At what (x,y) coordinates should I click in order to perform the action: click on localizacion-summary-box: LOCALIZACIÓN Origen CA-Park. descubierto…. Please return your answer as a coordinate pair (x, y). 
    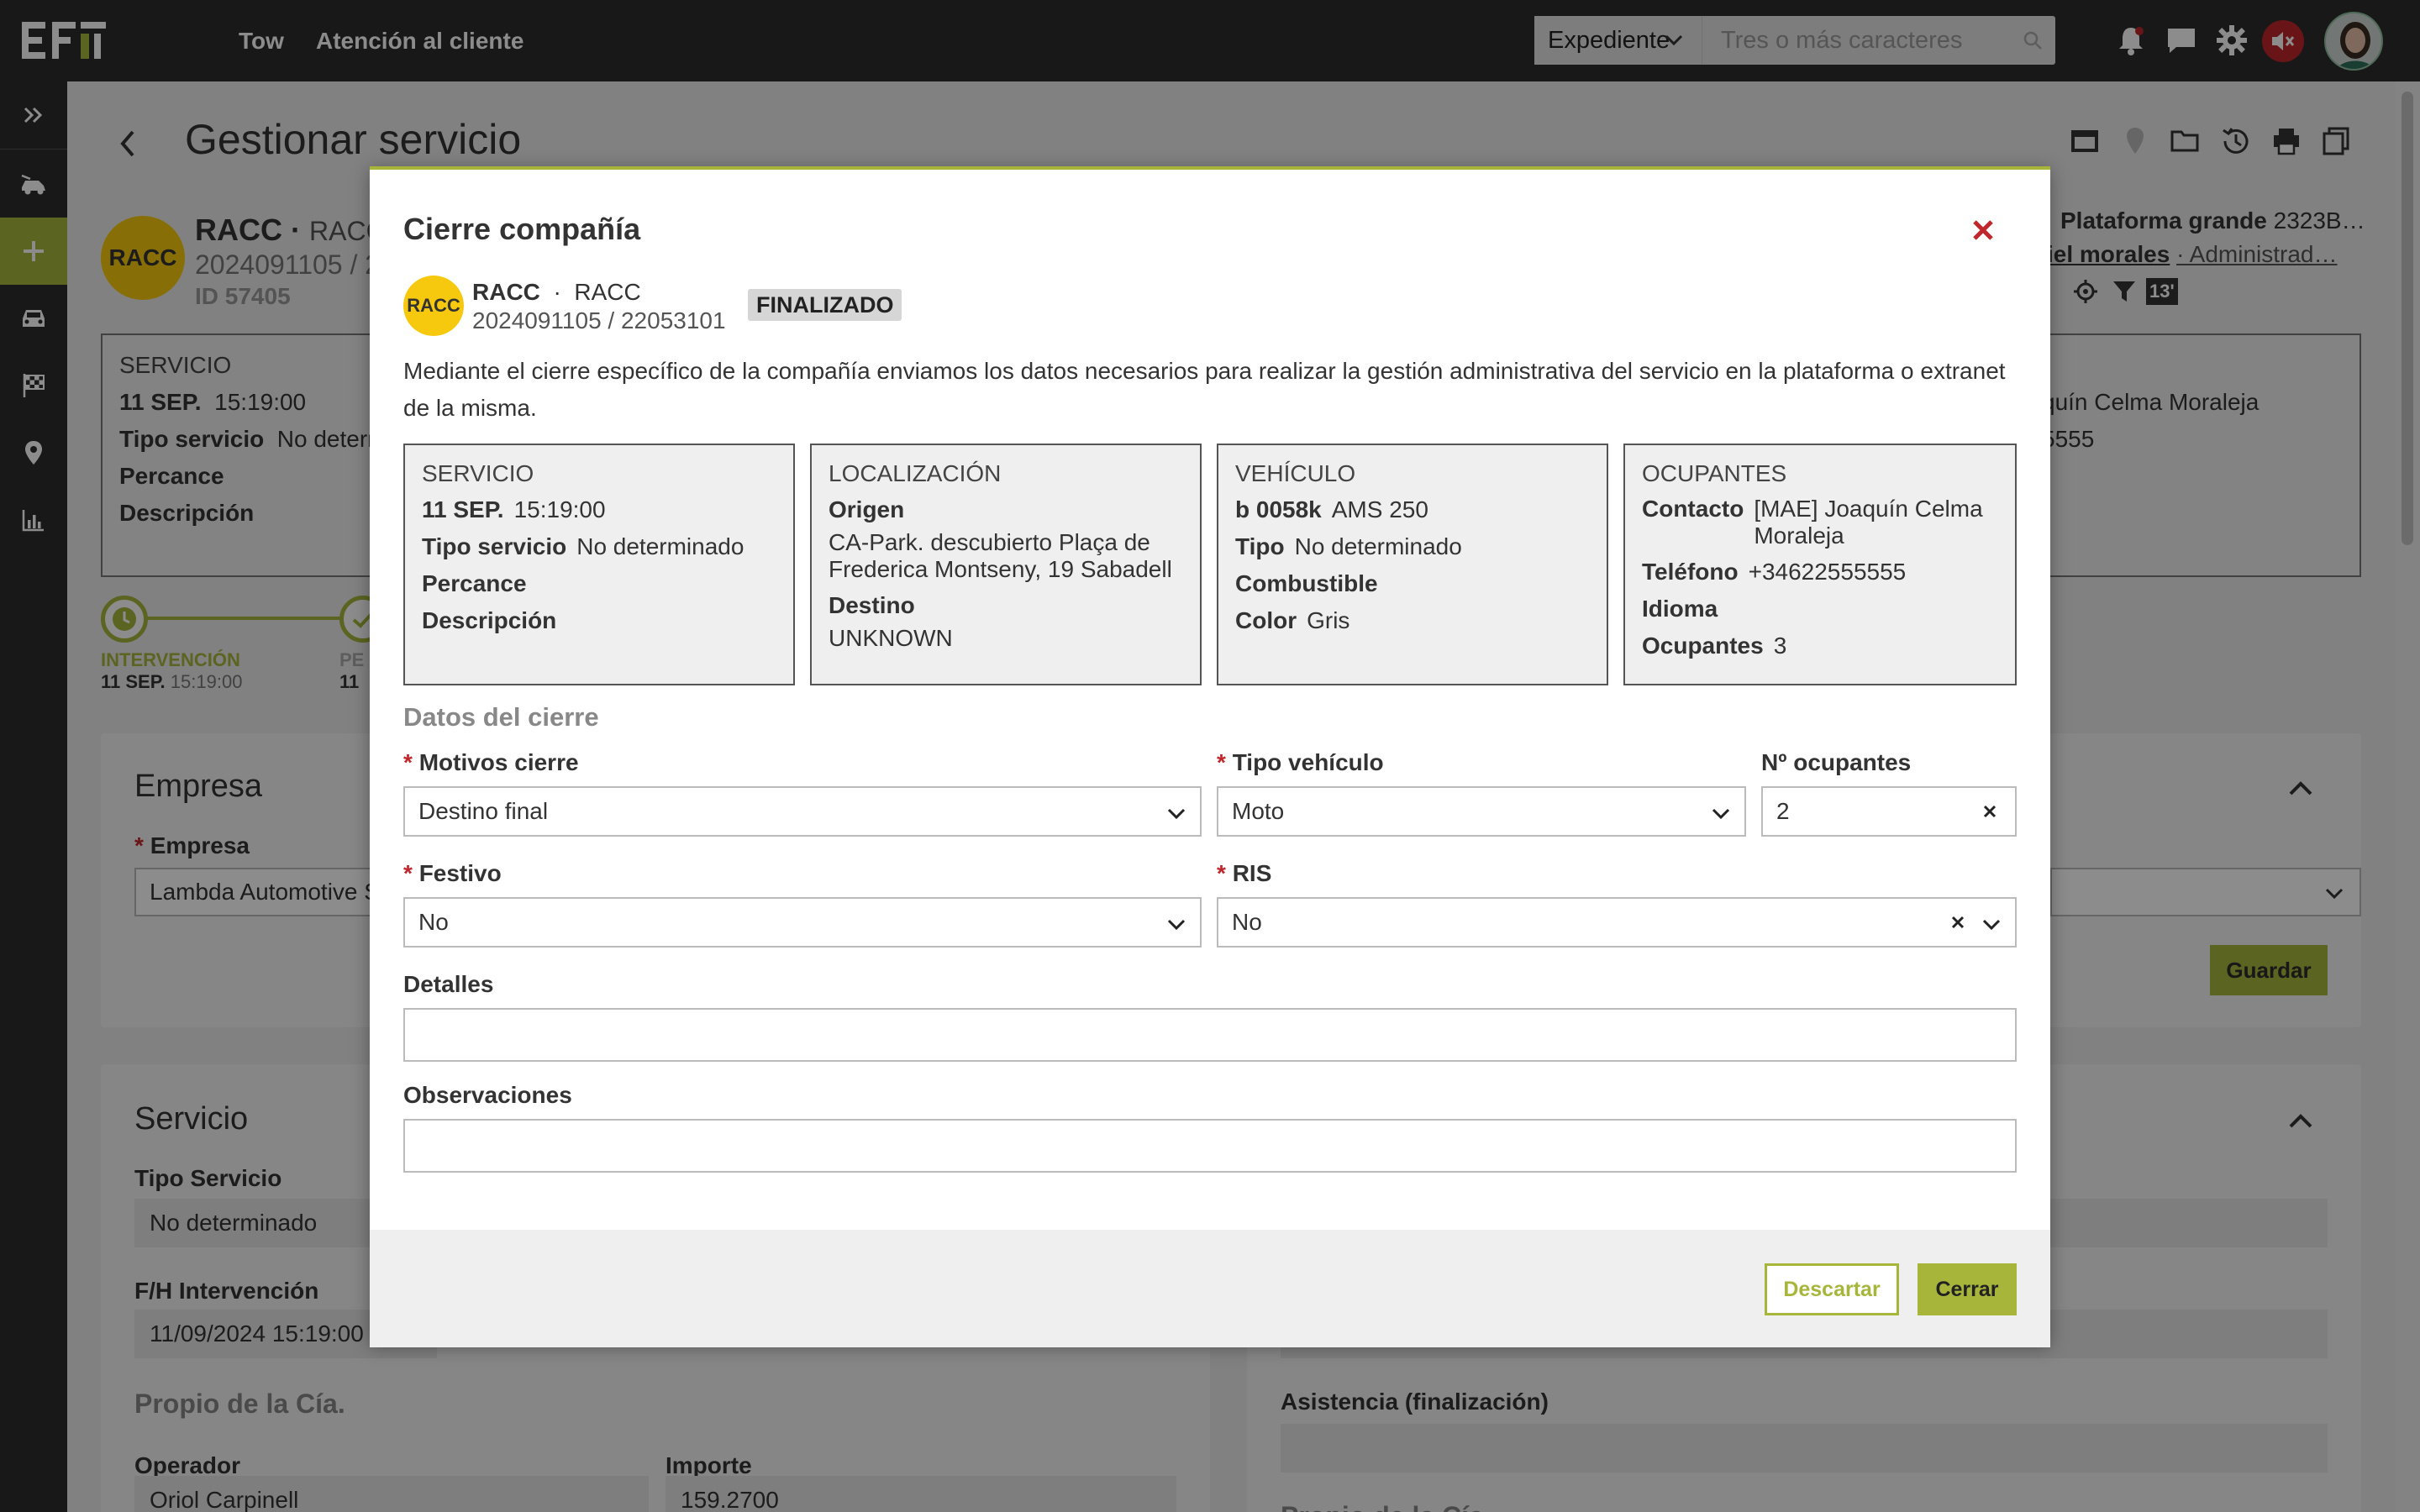
    Looking at the image, I should click on (1006, 564).